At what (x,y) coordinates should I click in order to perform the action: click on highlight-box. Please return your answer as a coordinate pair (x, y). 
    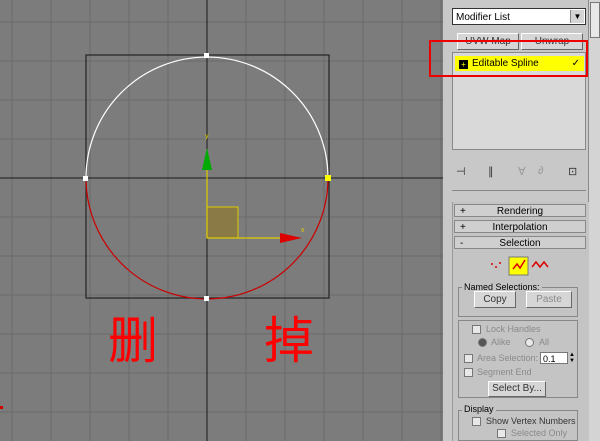
    Looking at the image, I should click on (508, 58).